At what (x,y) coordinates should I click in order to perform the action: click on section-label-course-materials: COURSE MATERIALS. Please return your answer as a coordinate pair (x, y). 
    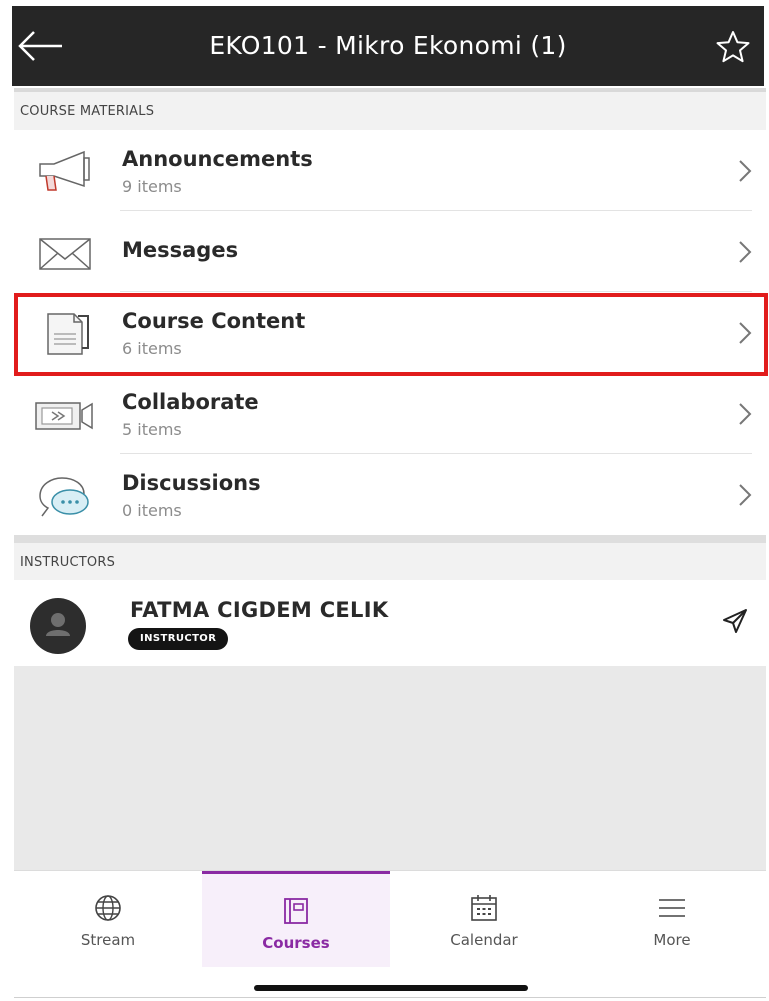
    Looking at the image, I should click on (390, 109).